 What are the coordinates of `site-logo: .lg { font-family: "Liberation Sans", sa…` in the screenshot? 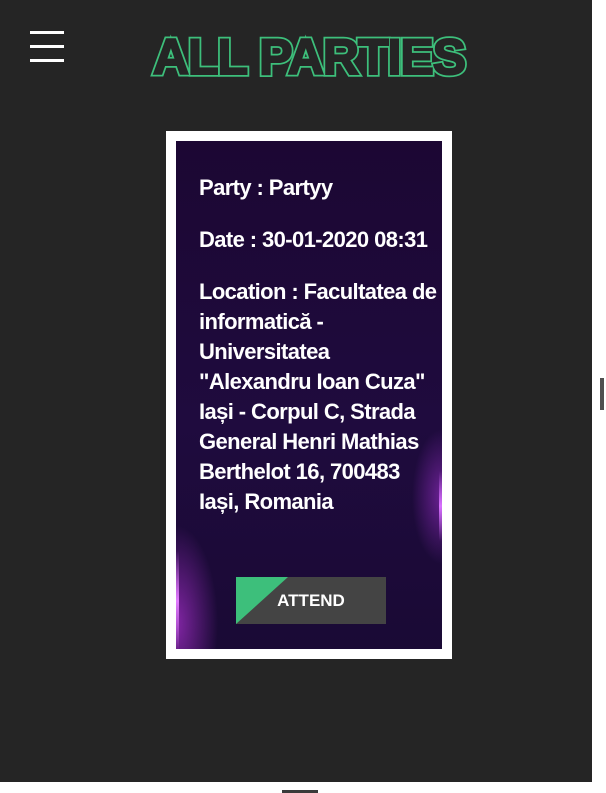 It's located at (309, 55).